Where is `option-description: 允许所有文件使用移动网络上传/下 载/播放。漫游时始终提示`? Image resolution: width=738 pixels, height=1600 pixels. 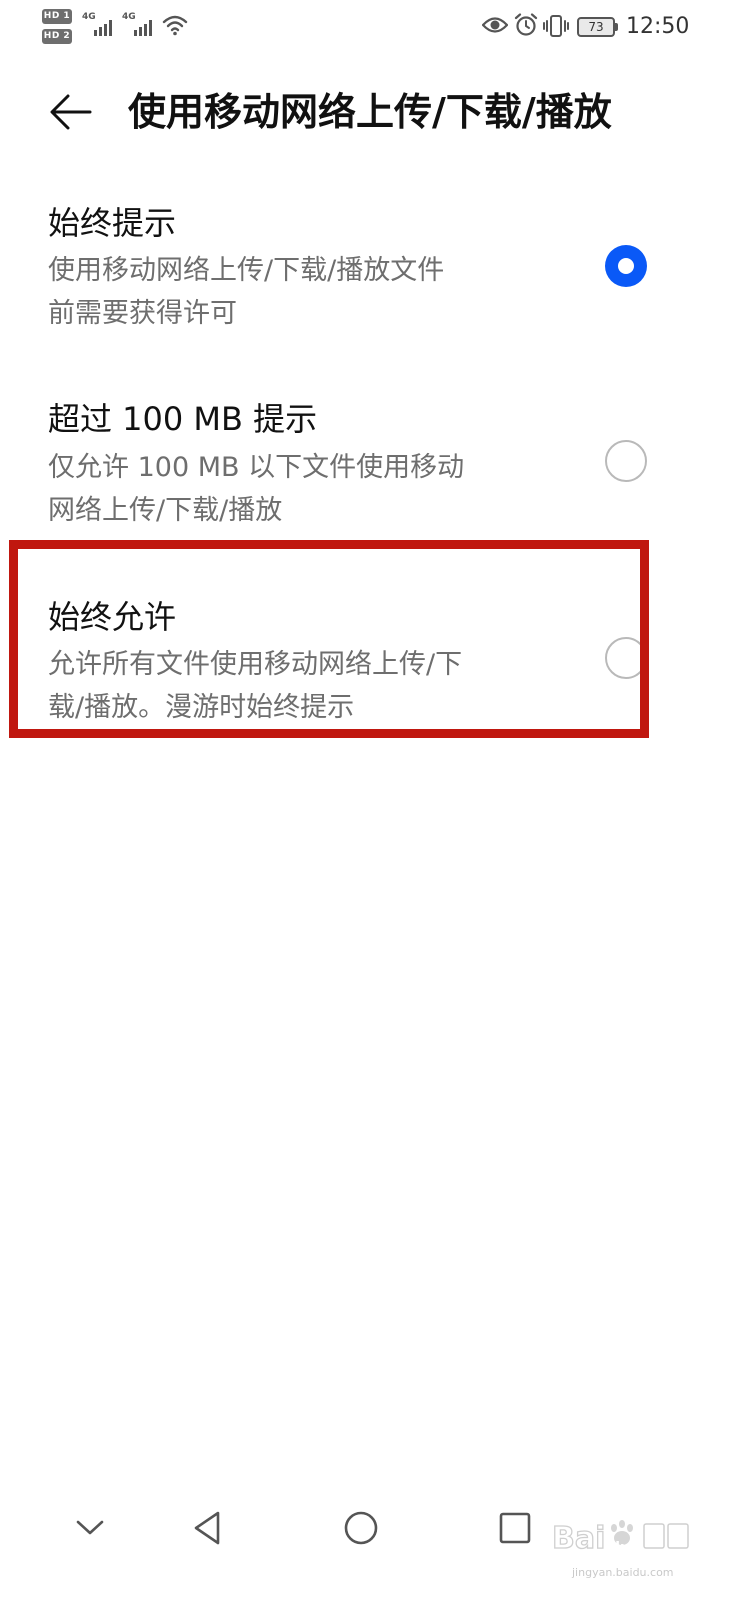
option-description: 允许所有文件使用移动网络上传/下 载/播放。漫游时始终提示 is located at coordinates (255, 686).